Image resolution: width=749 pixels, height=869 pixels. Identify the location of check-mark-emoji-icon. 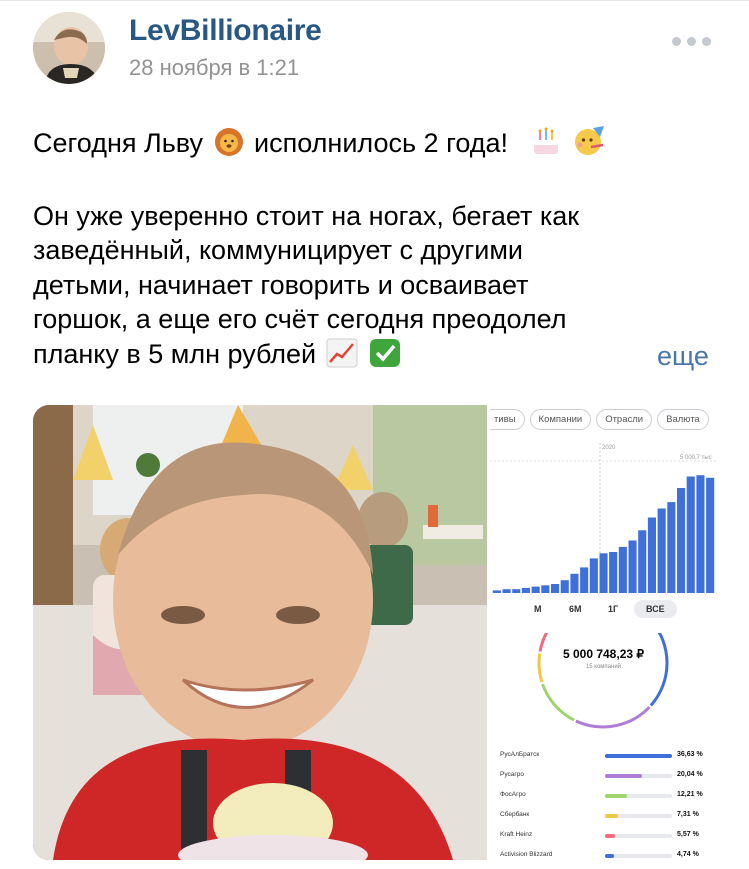
(385, 357).